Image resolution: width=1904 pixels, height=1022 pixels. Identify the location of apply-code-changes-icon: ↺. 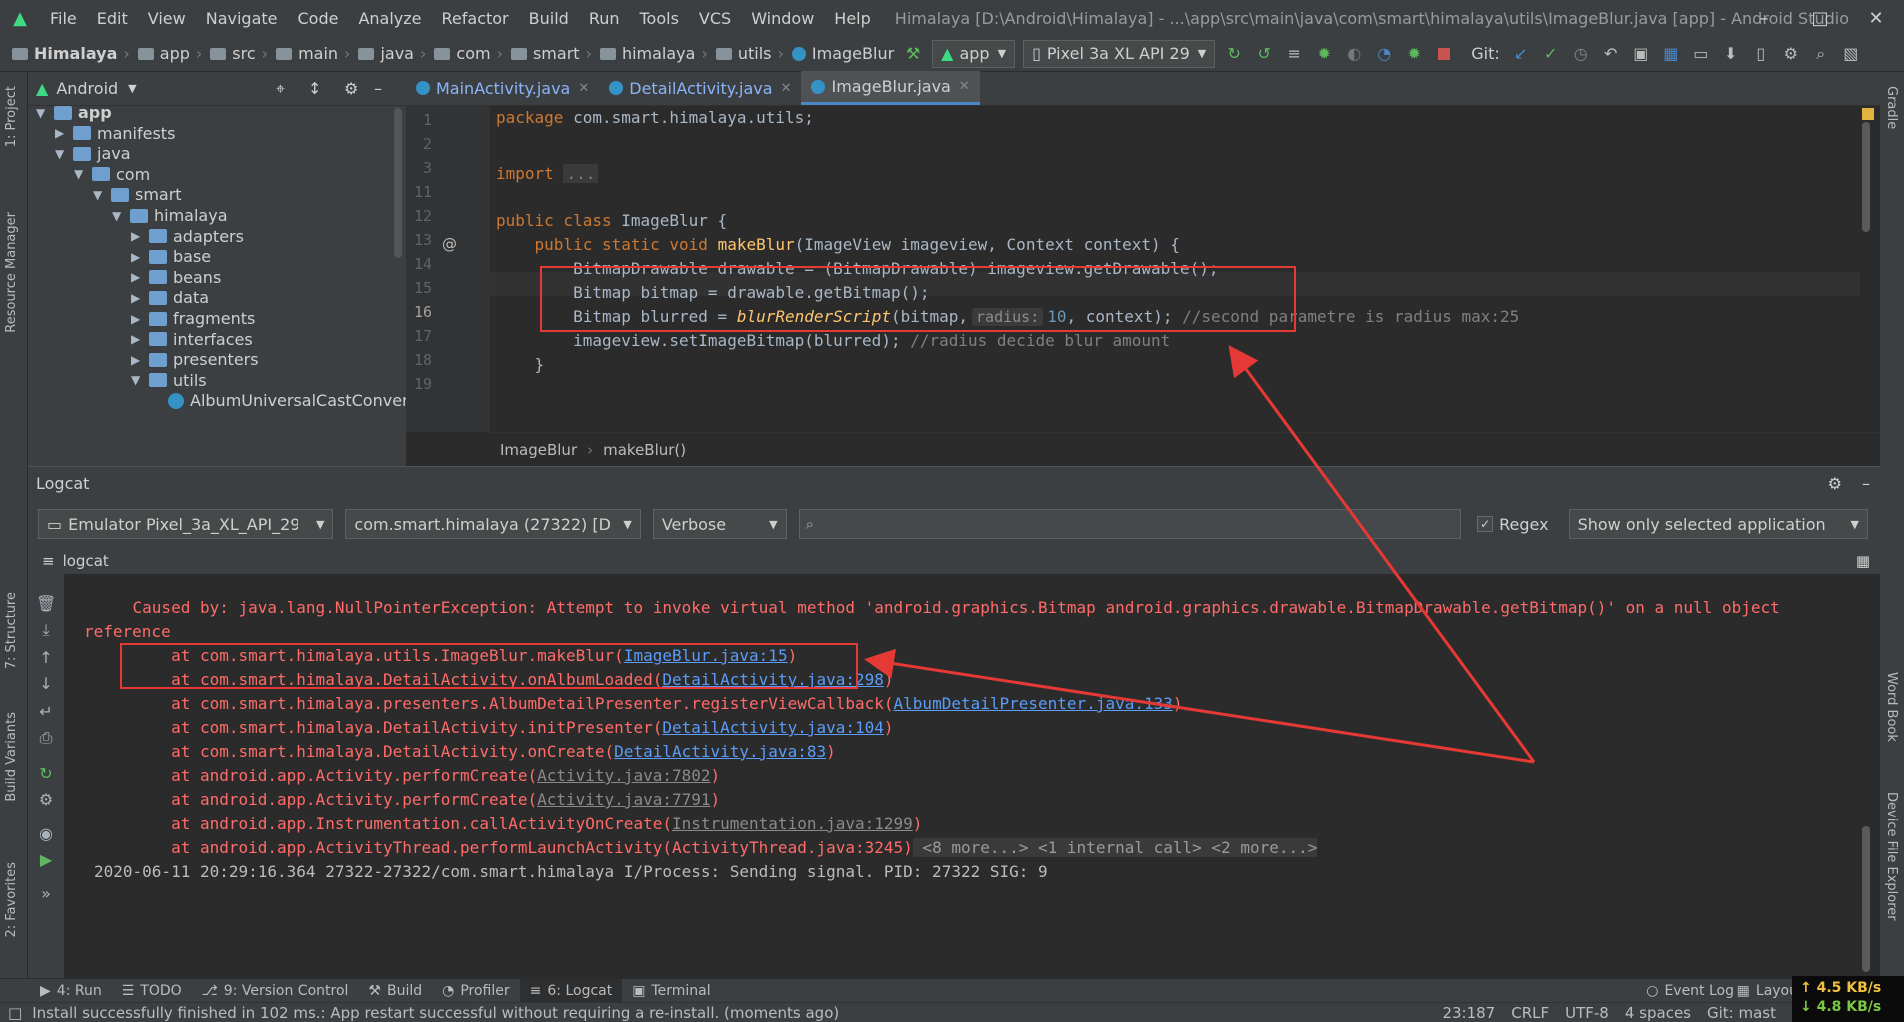
(1264, 54).